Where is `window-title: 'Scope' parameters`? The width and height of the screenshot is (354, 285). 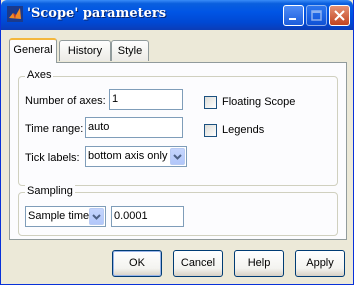 window-title: 'Scope' parameters is located at coordinates (97, 13).